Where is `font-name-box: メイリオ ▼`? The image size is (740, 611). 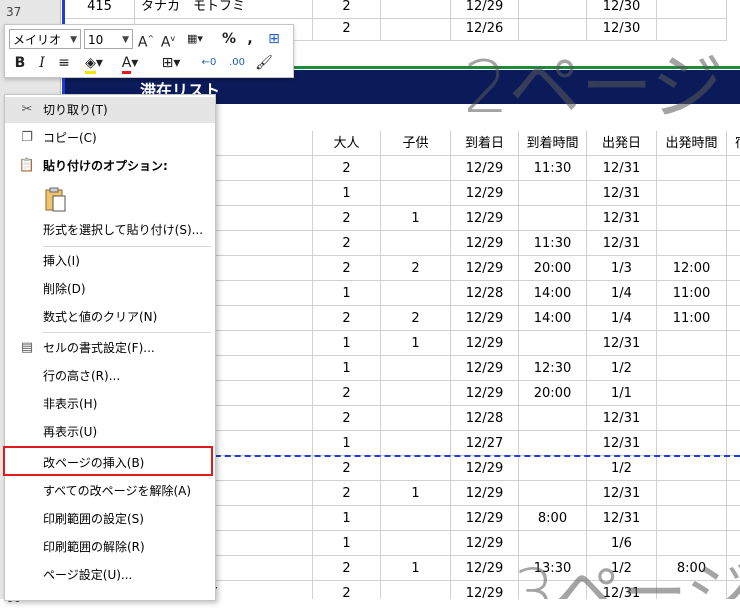 font-name-box: メイリオ ▼ is located at coordinates (45, 39).